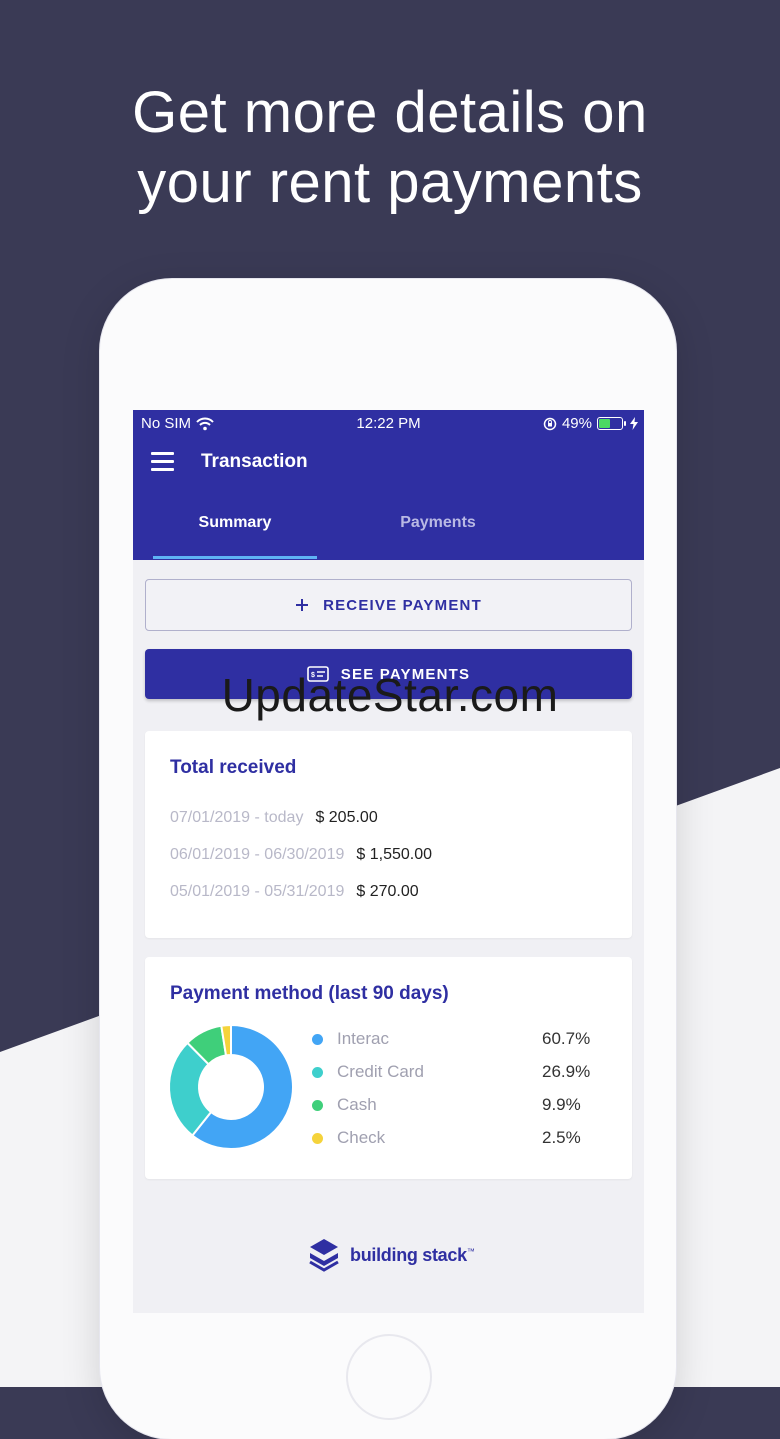 Image resolution: width=780 pixels, height=1439 pixels. What do you see at coordinates (566, 1038) in the screenshot?
I see `legend-percent: 60.7%` at bounding box center [566, 1038].